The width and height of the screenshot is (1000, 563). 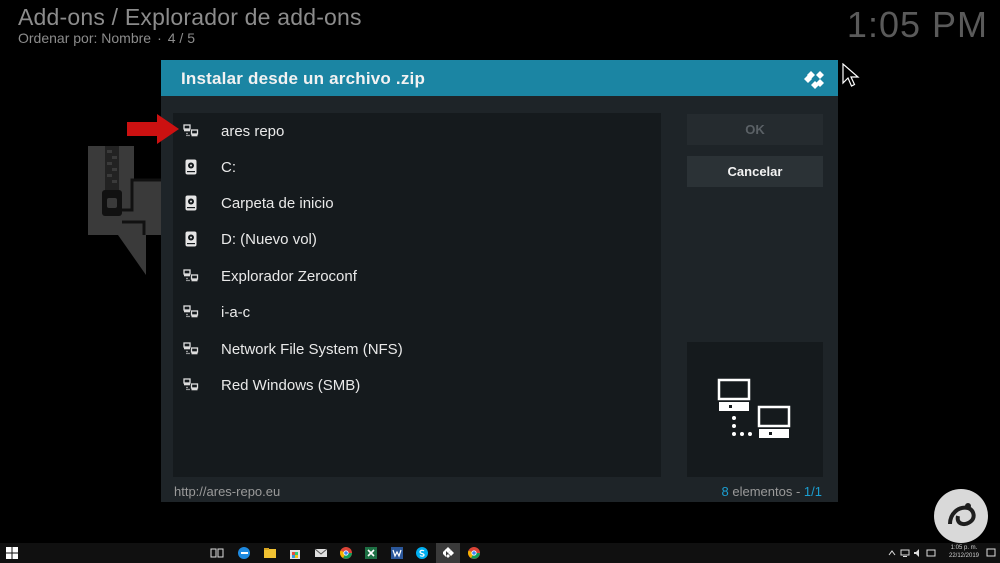 What do you see at coordinates (228, 167) in the screenshot?
I see `list-item-label: C:` at bounding box center [228, 167].